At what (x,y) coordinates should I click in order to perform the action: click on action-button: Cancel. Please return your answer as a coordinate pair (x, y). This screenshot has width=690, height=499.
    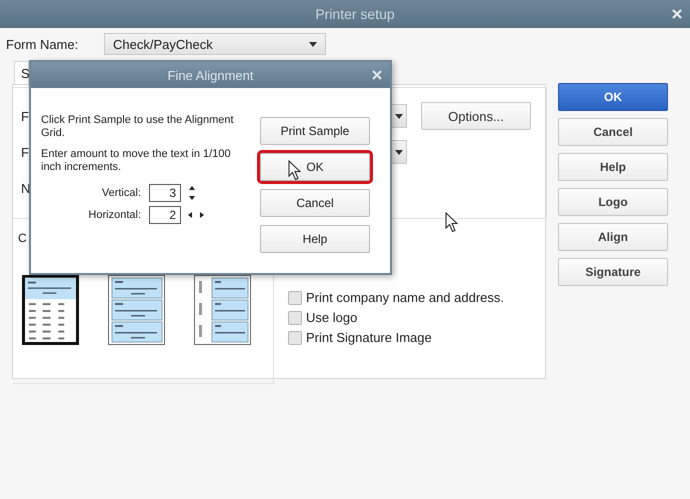
    Looking at the image, I should click on (613, 132).